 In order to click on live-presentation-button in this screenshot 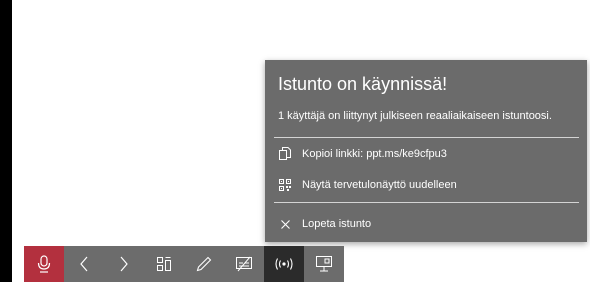, I will do `click(284, 264)`.